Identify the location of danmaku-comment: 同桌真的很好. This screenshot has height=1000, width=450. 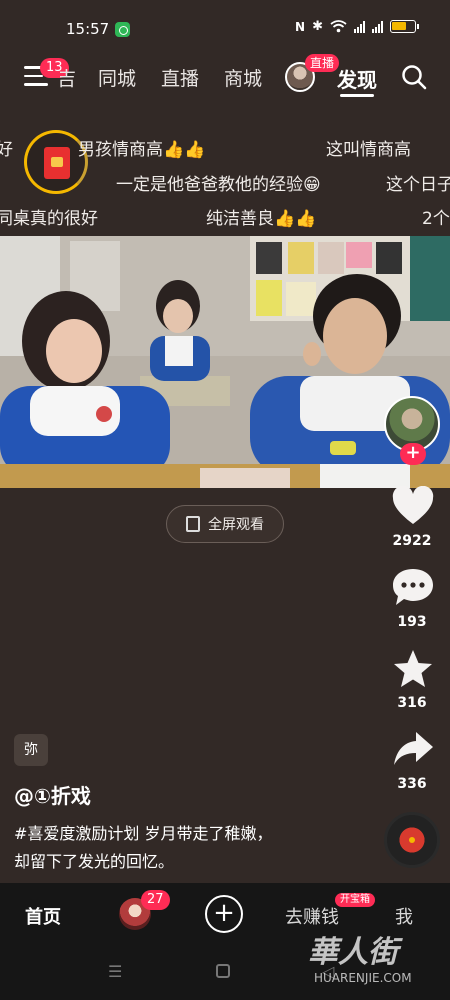
(49, 219).